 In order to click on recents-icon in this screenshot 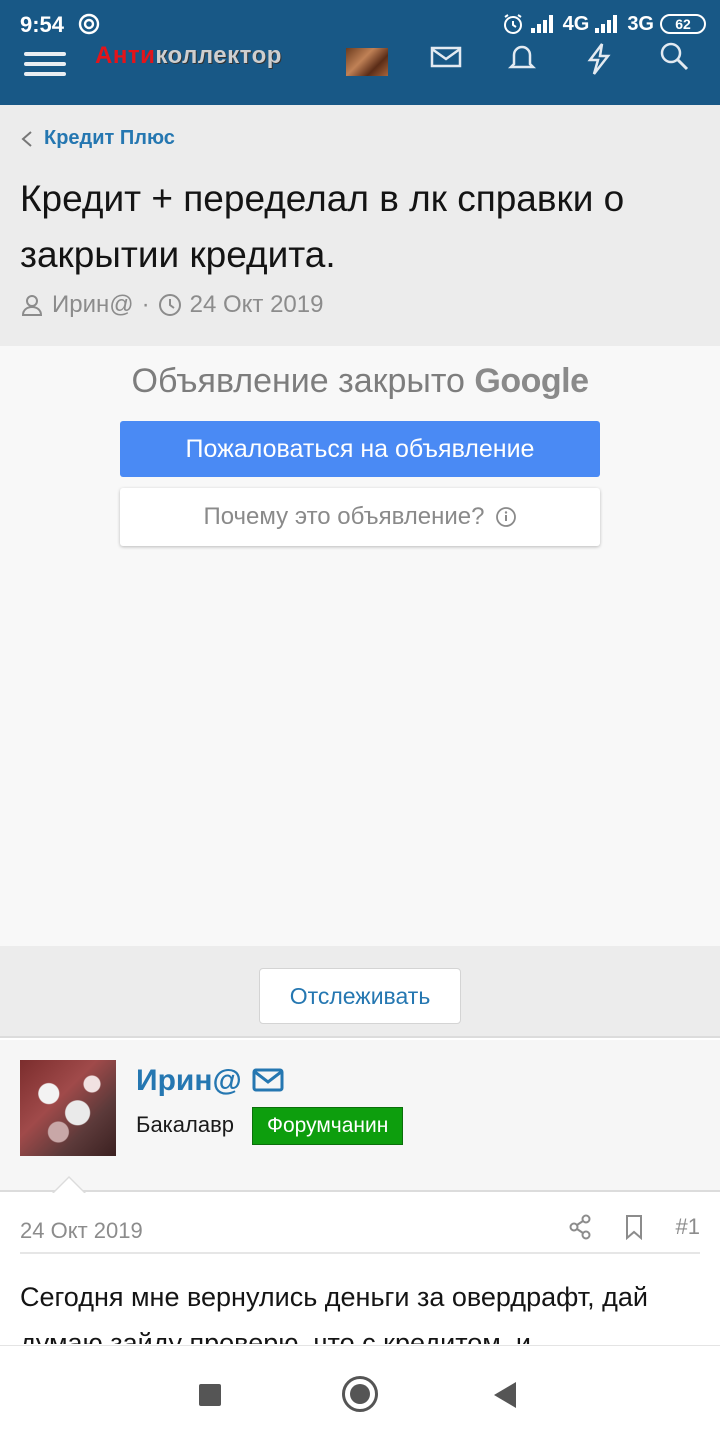, I will do `click(210, 1395)`.